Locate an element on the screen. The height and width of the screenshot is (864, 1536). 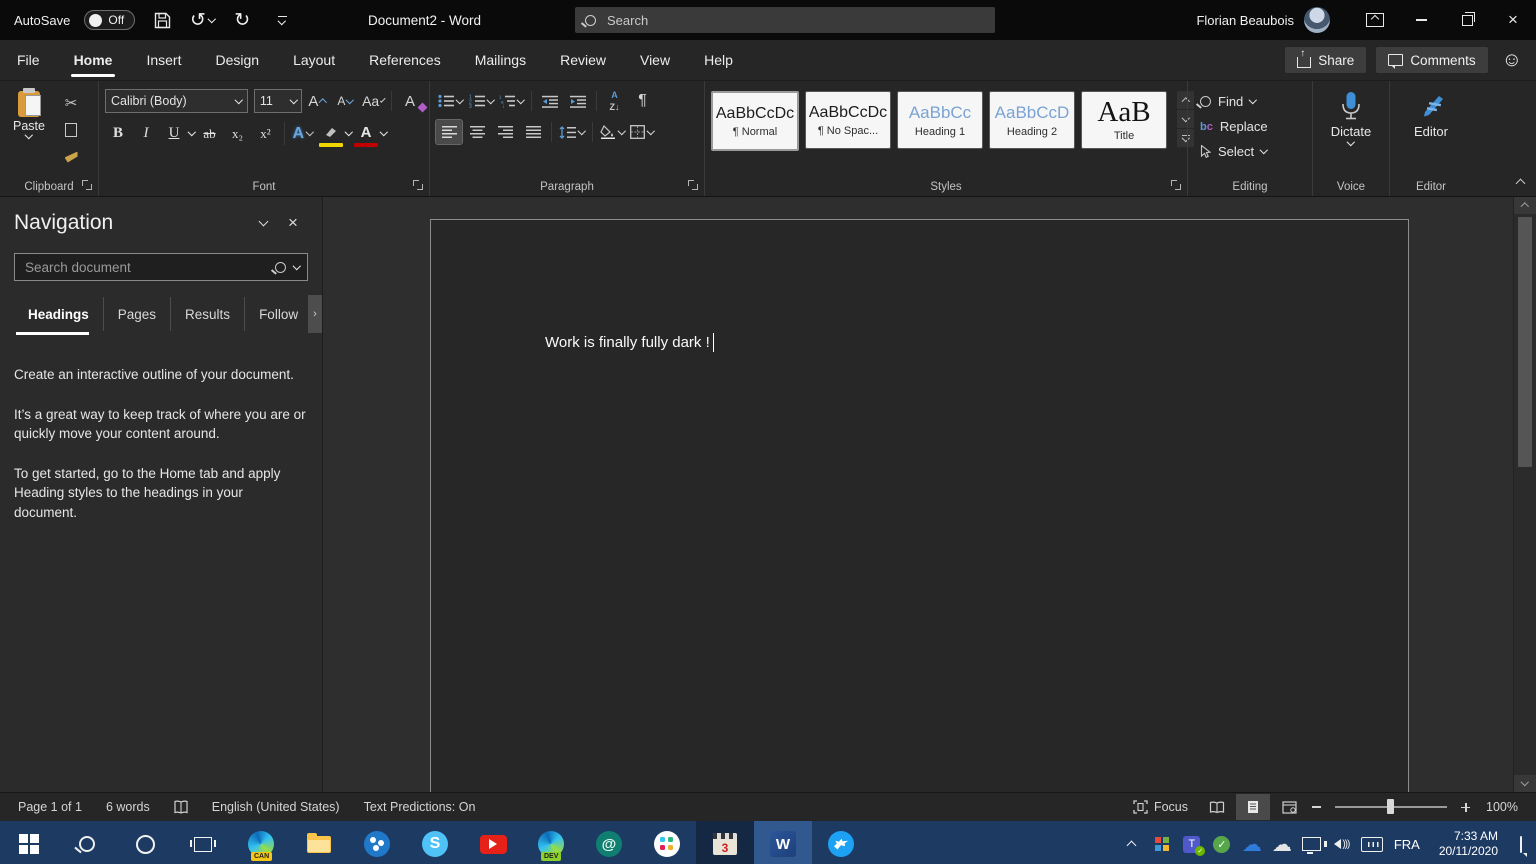
bold-button: B is located at coordinates (118, 134).